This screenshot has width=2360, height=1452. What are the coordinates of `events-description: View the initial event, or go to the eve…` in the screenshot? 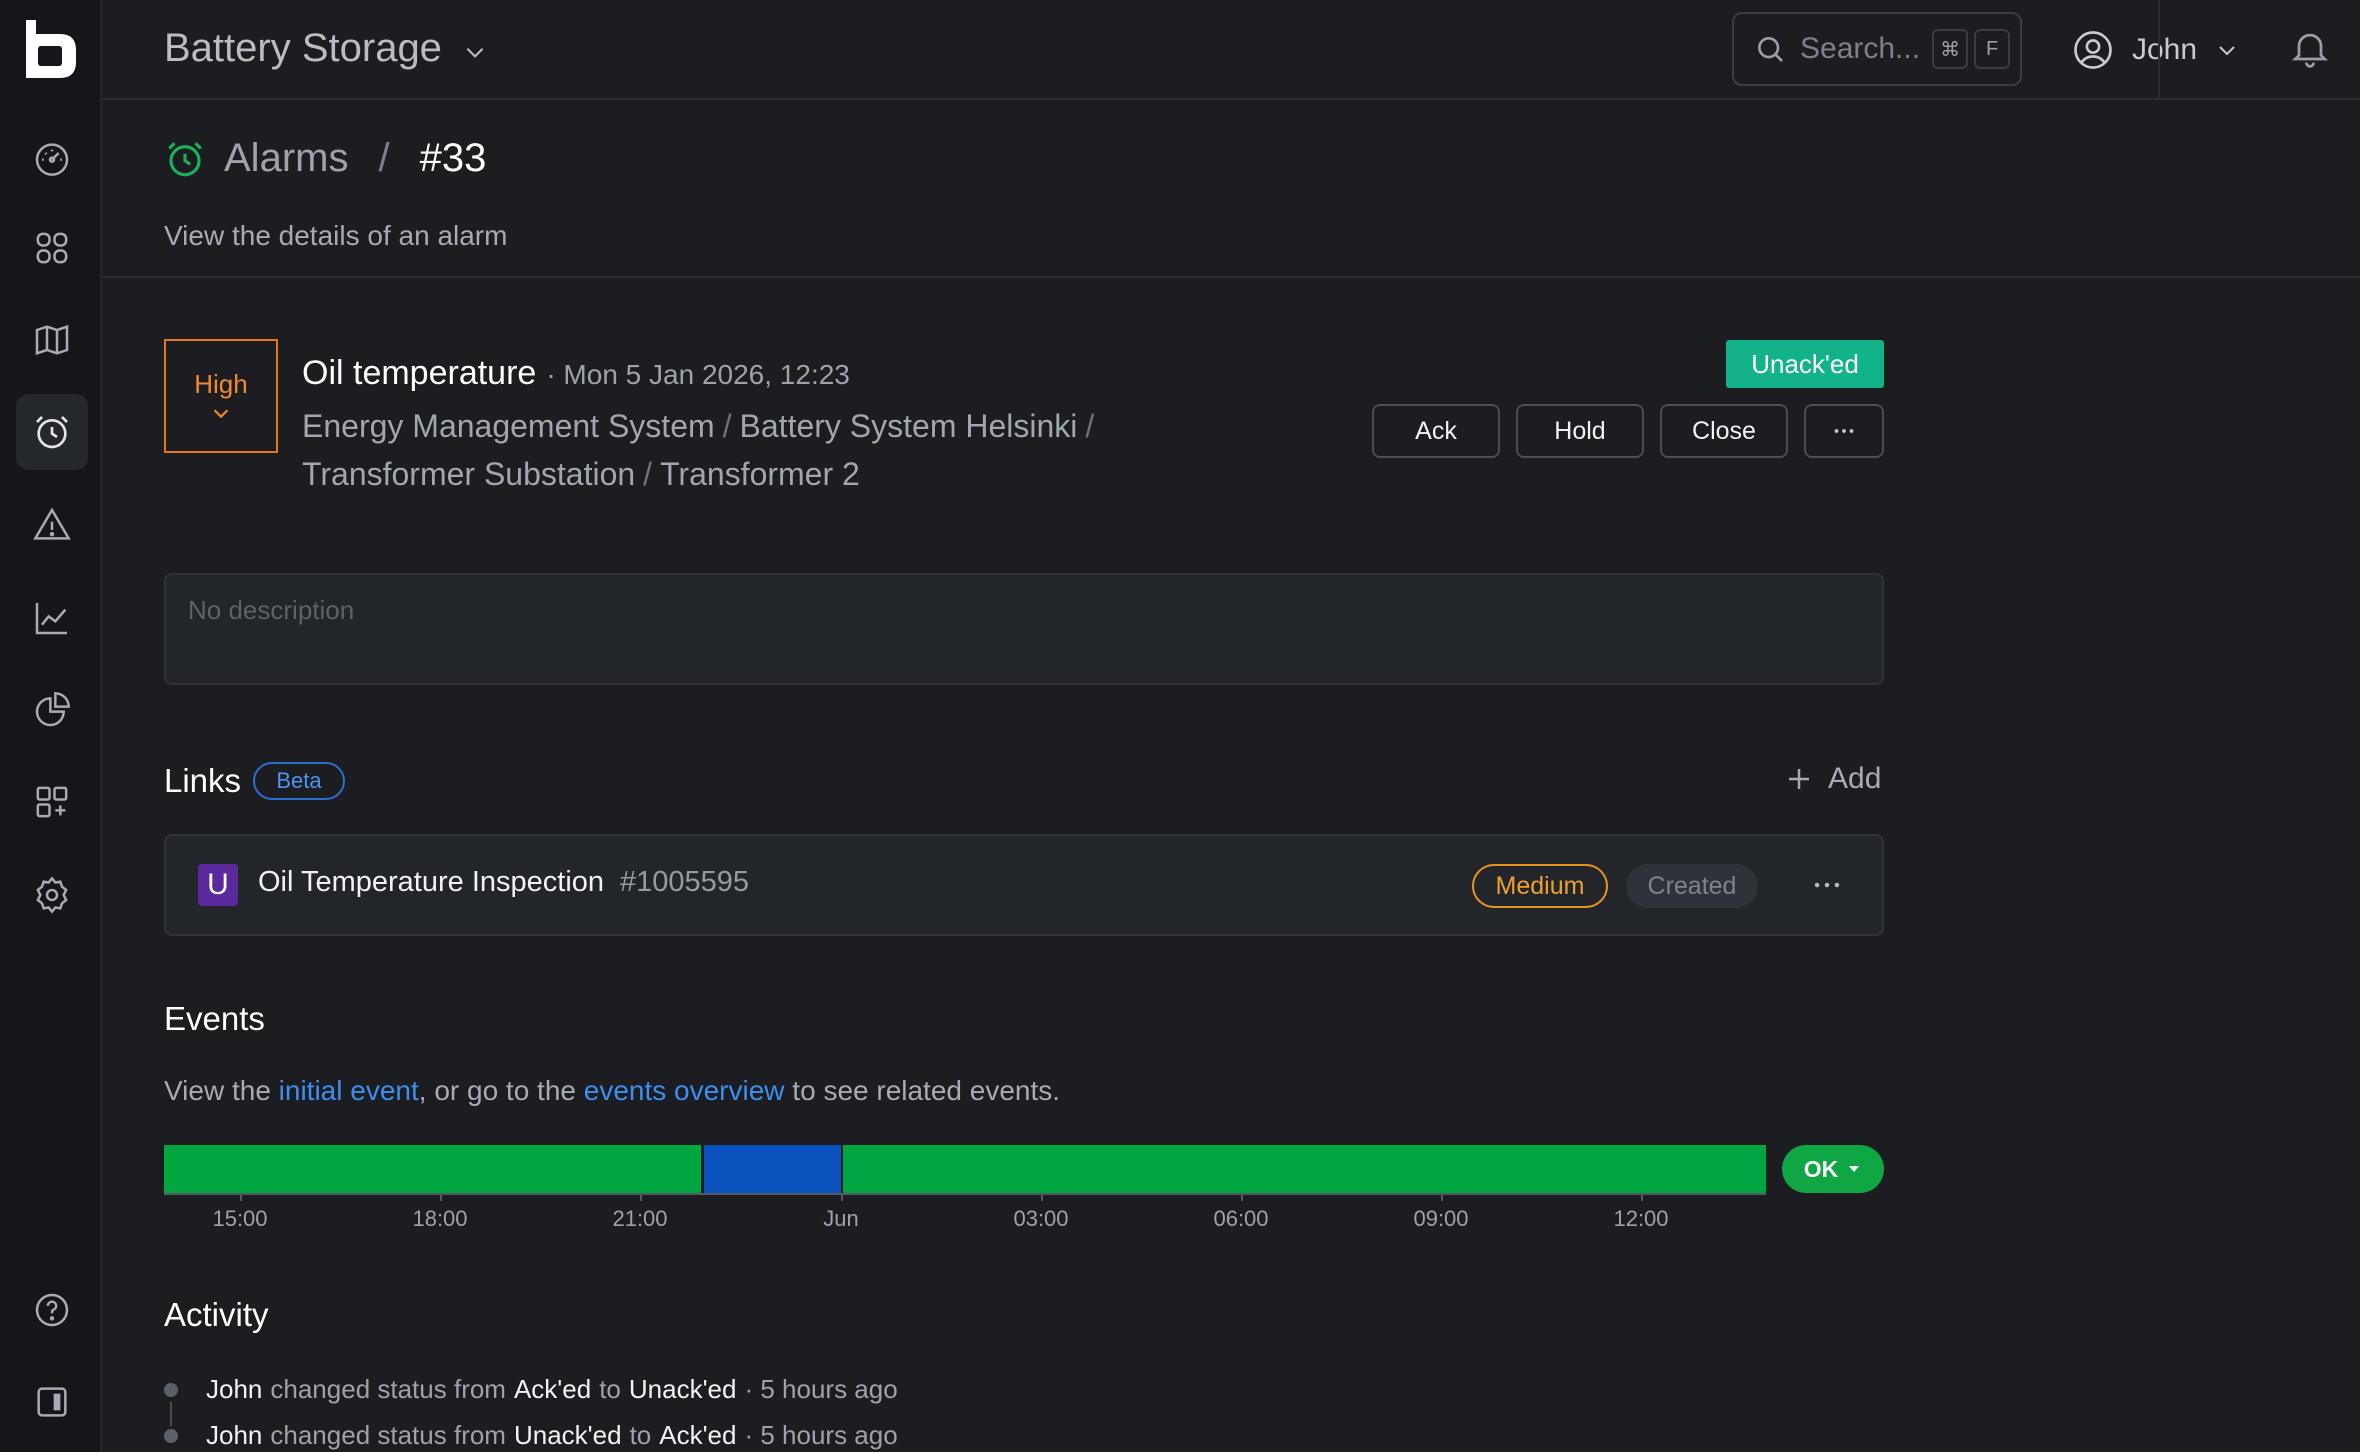 It's located at (612, 1091).